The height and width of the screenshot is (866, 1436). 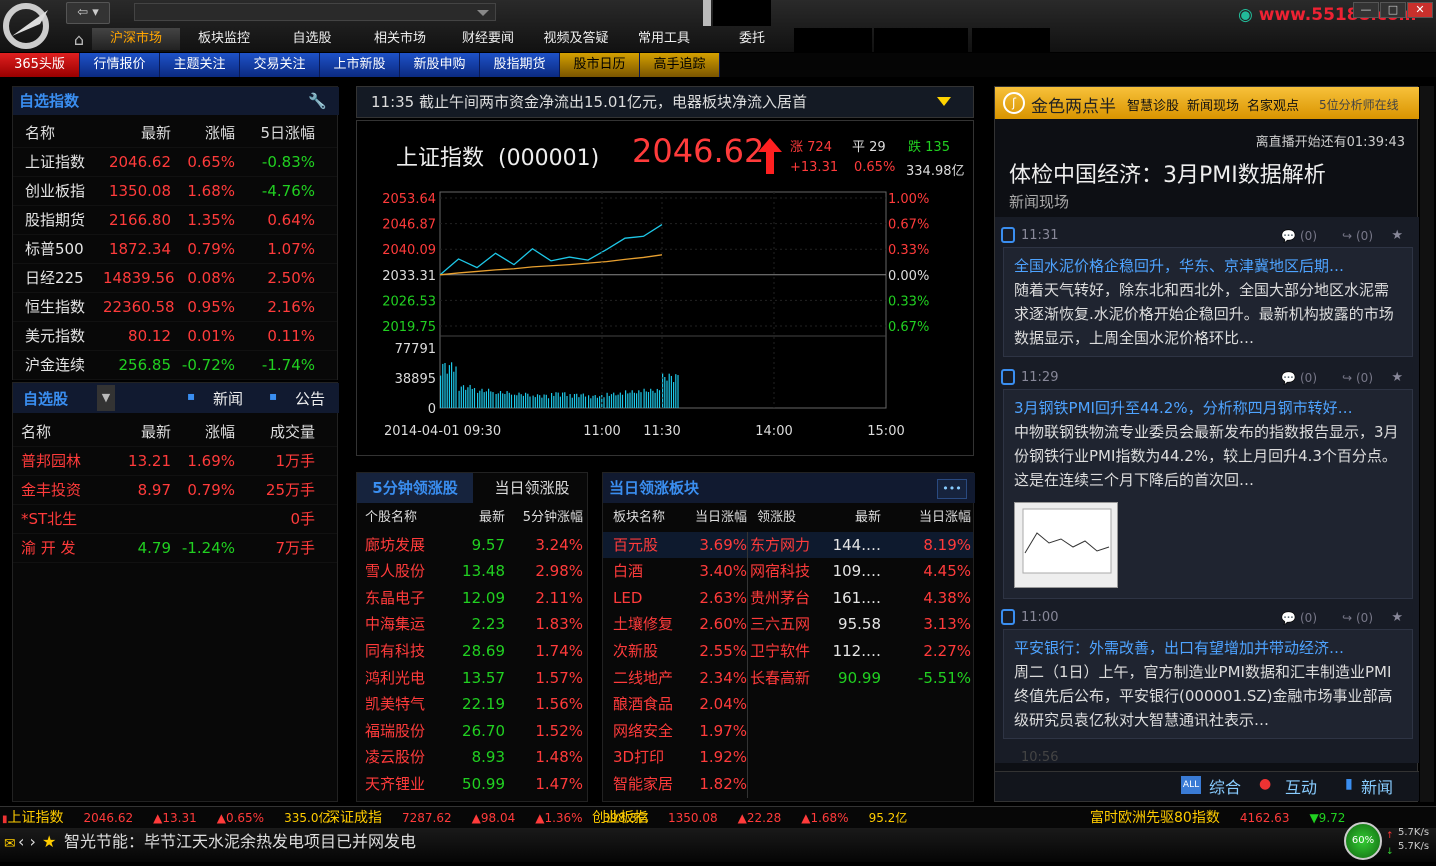 I want to click on menu-item: 板块监控, so click(x=224, y=39).